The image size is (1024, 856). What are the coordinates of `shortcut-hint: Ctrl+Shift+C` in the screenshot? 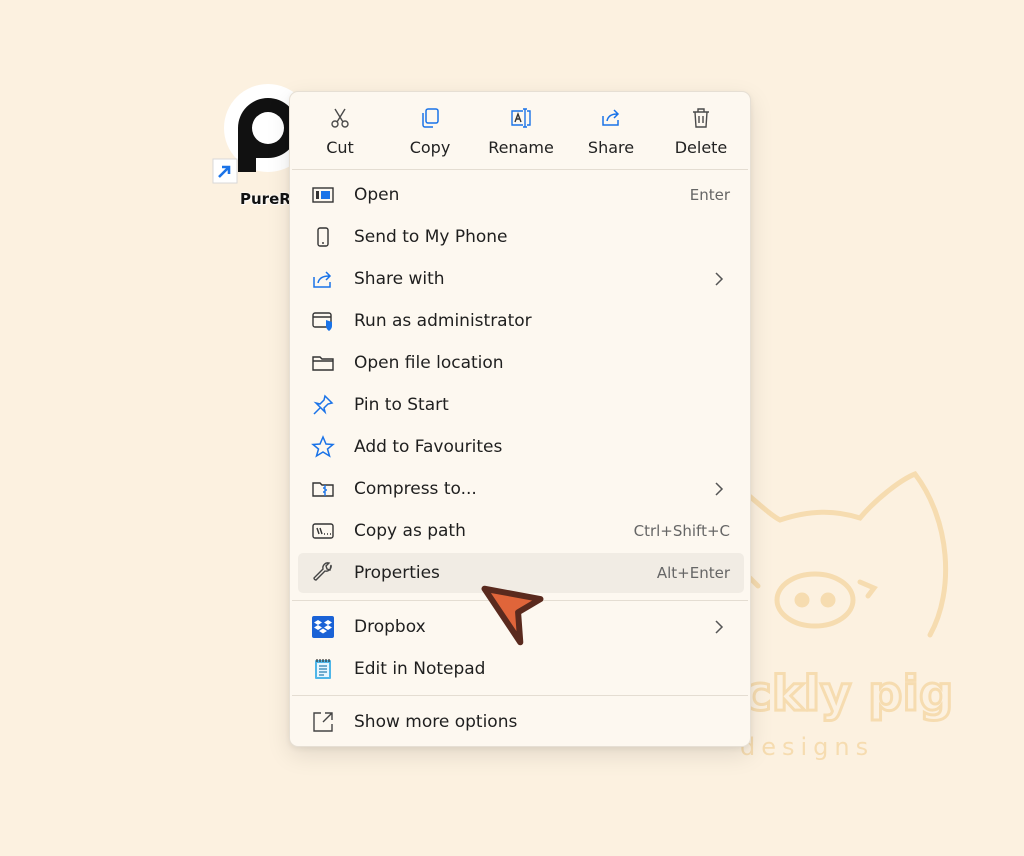 It's located at (681, 531).